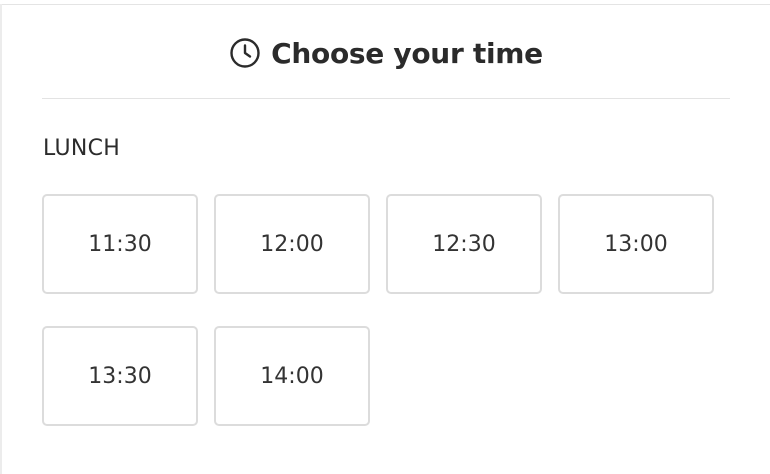 Image resolution: width=770 pixels, height=474 pixels. I want to click on time-slot-button: 13:00, so click(636, 244).